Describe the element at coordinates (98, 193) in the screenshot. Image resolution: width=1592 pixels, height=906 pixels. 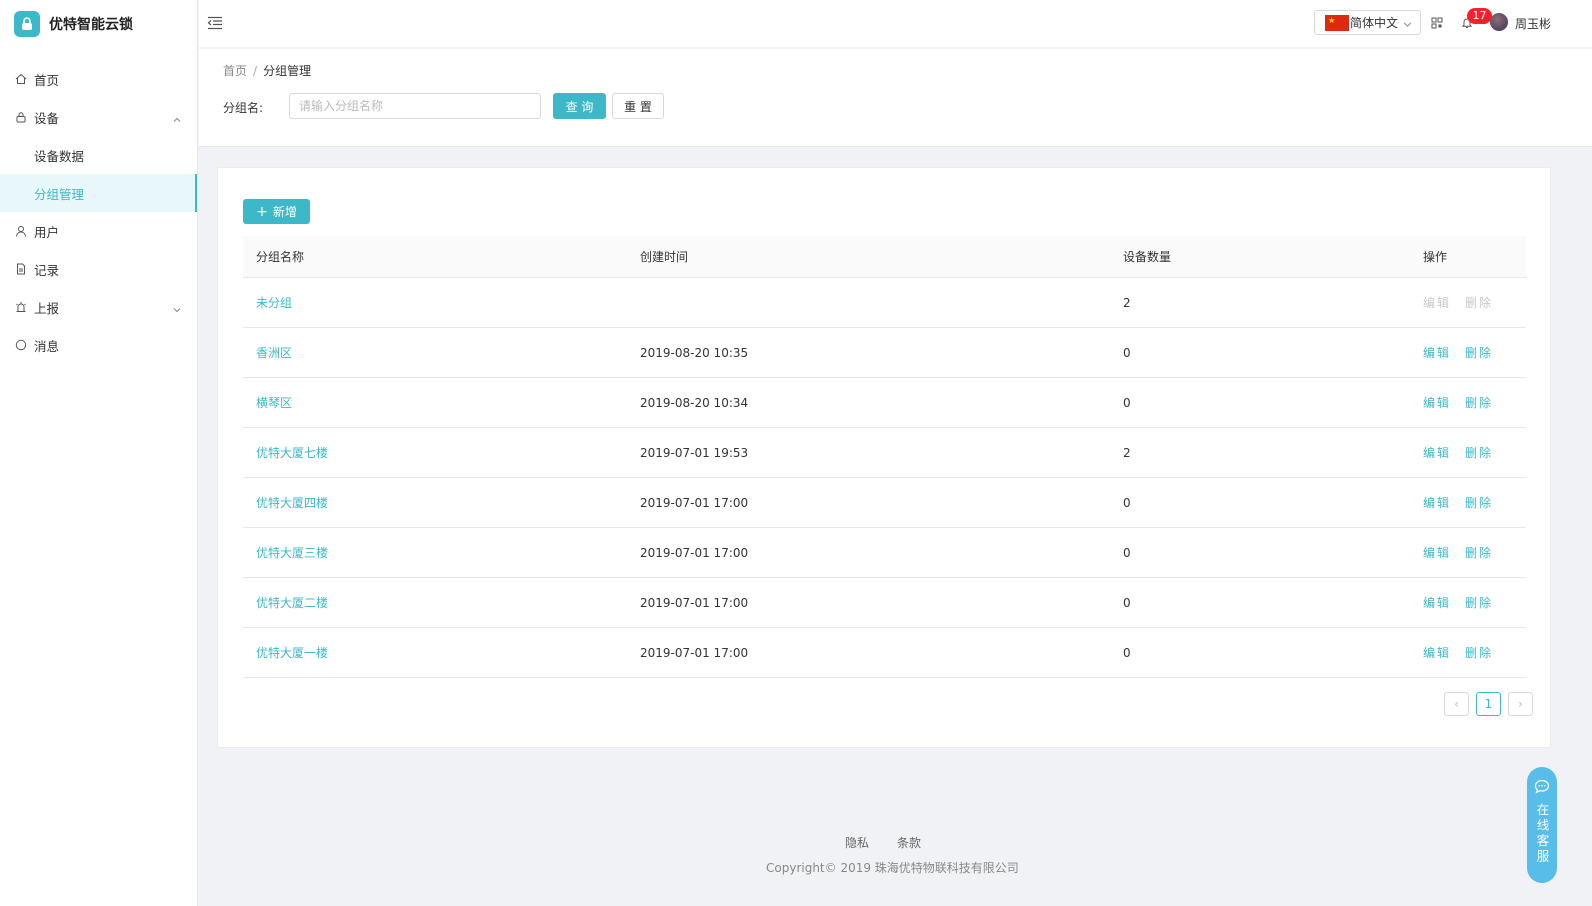
I see `sidebar-item-group-management: 分组管理` at that location.